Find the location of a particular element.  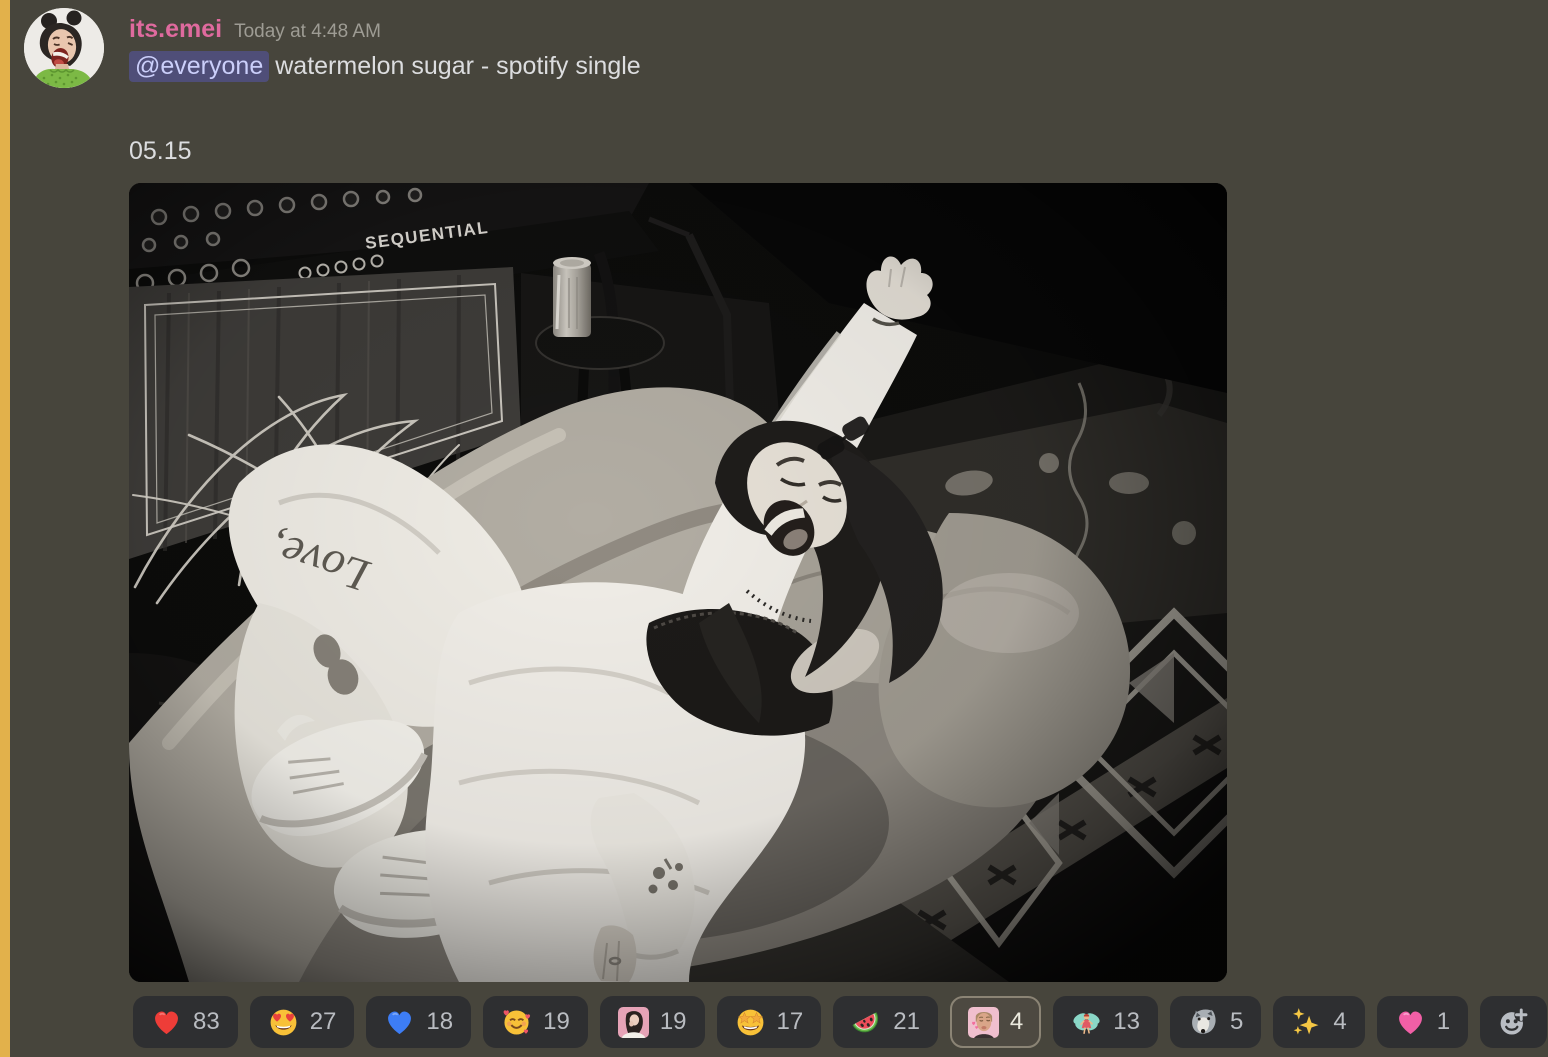

reaction-pill-star-struck: 17 is located at coordinates (769, 1022).